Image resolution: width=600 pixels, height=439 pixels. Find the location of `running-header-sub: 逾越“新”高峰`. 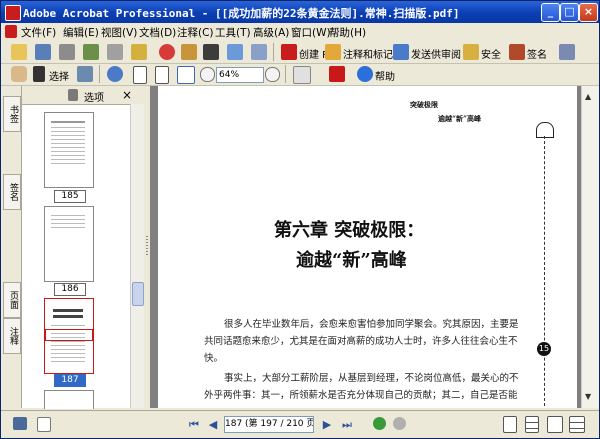

running-header-sub: 逾越“新”高峰 is located at coordinates (460, 118).